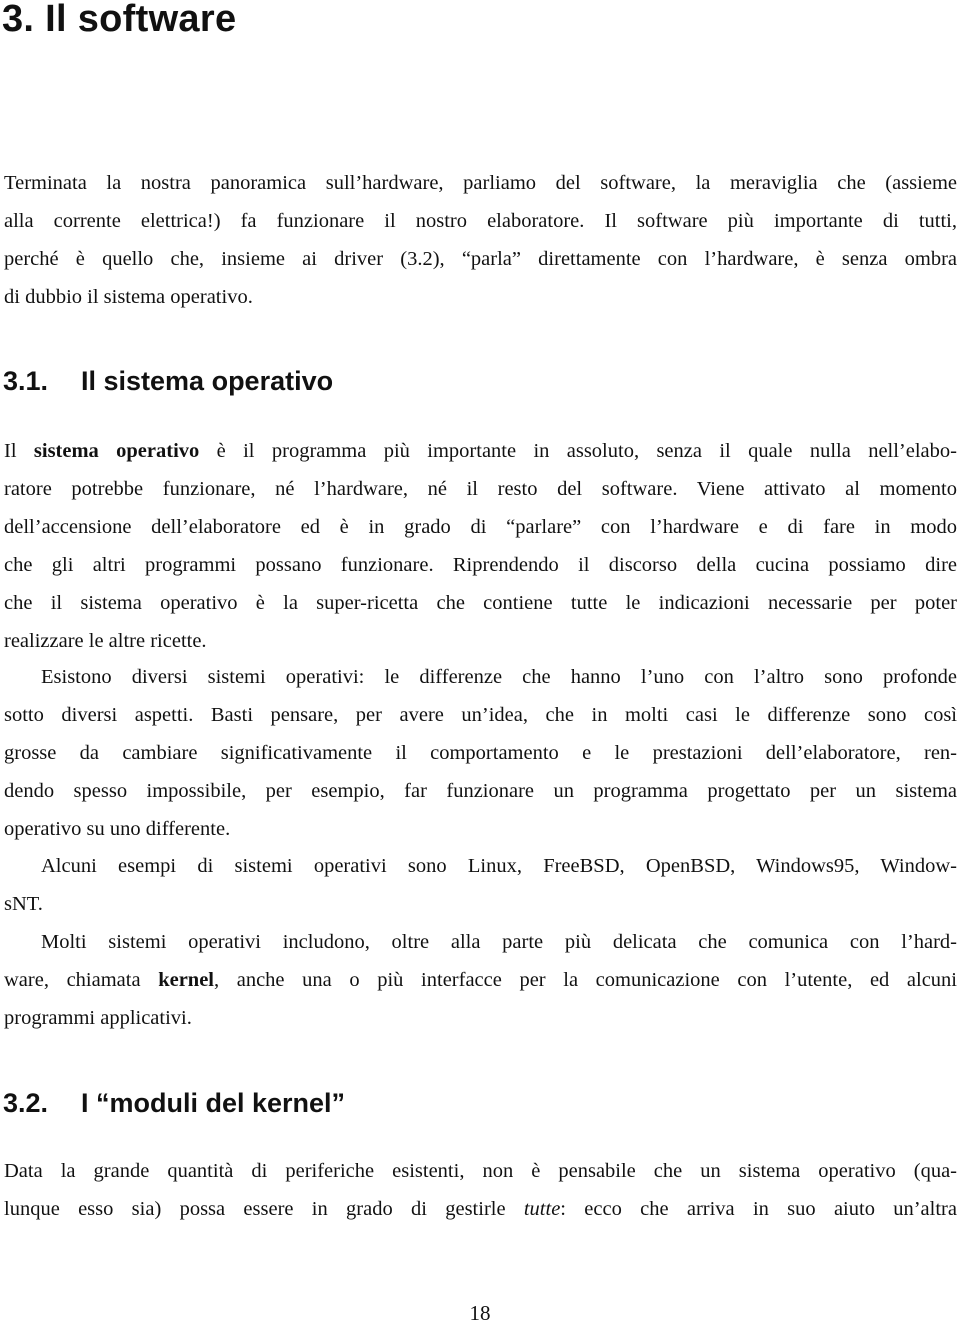  What do you see at coordinates (542, 1209) in the screenshot?
I see `italic-term: tutte` at bounding box center [542, 1209].